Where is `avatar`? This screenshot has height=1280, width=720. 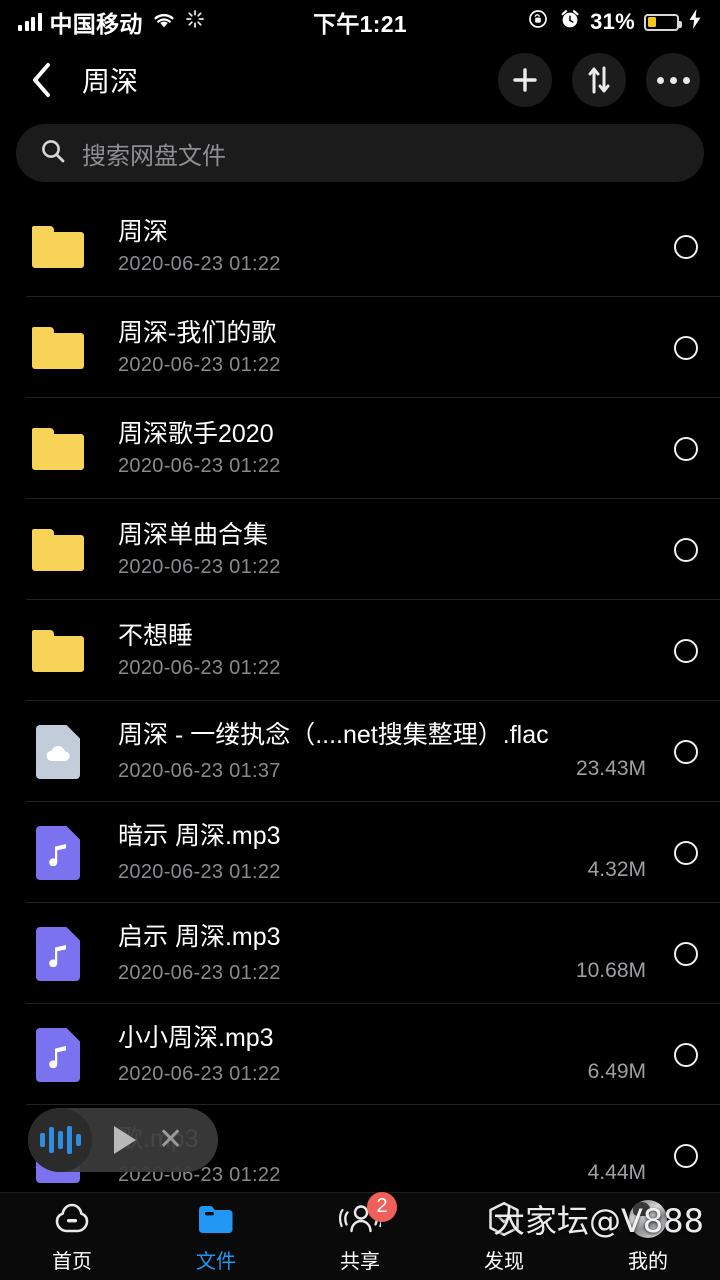
avatar is located at coordinates (648, 1218).